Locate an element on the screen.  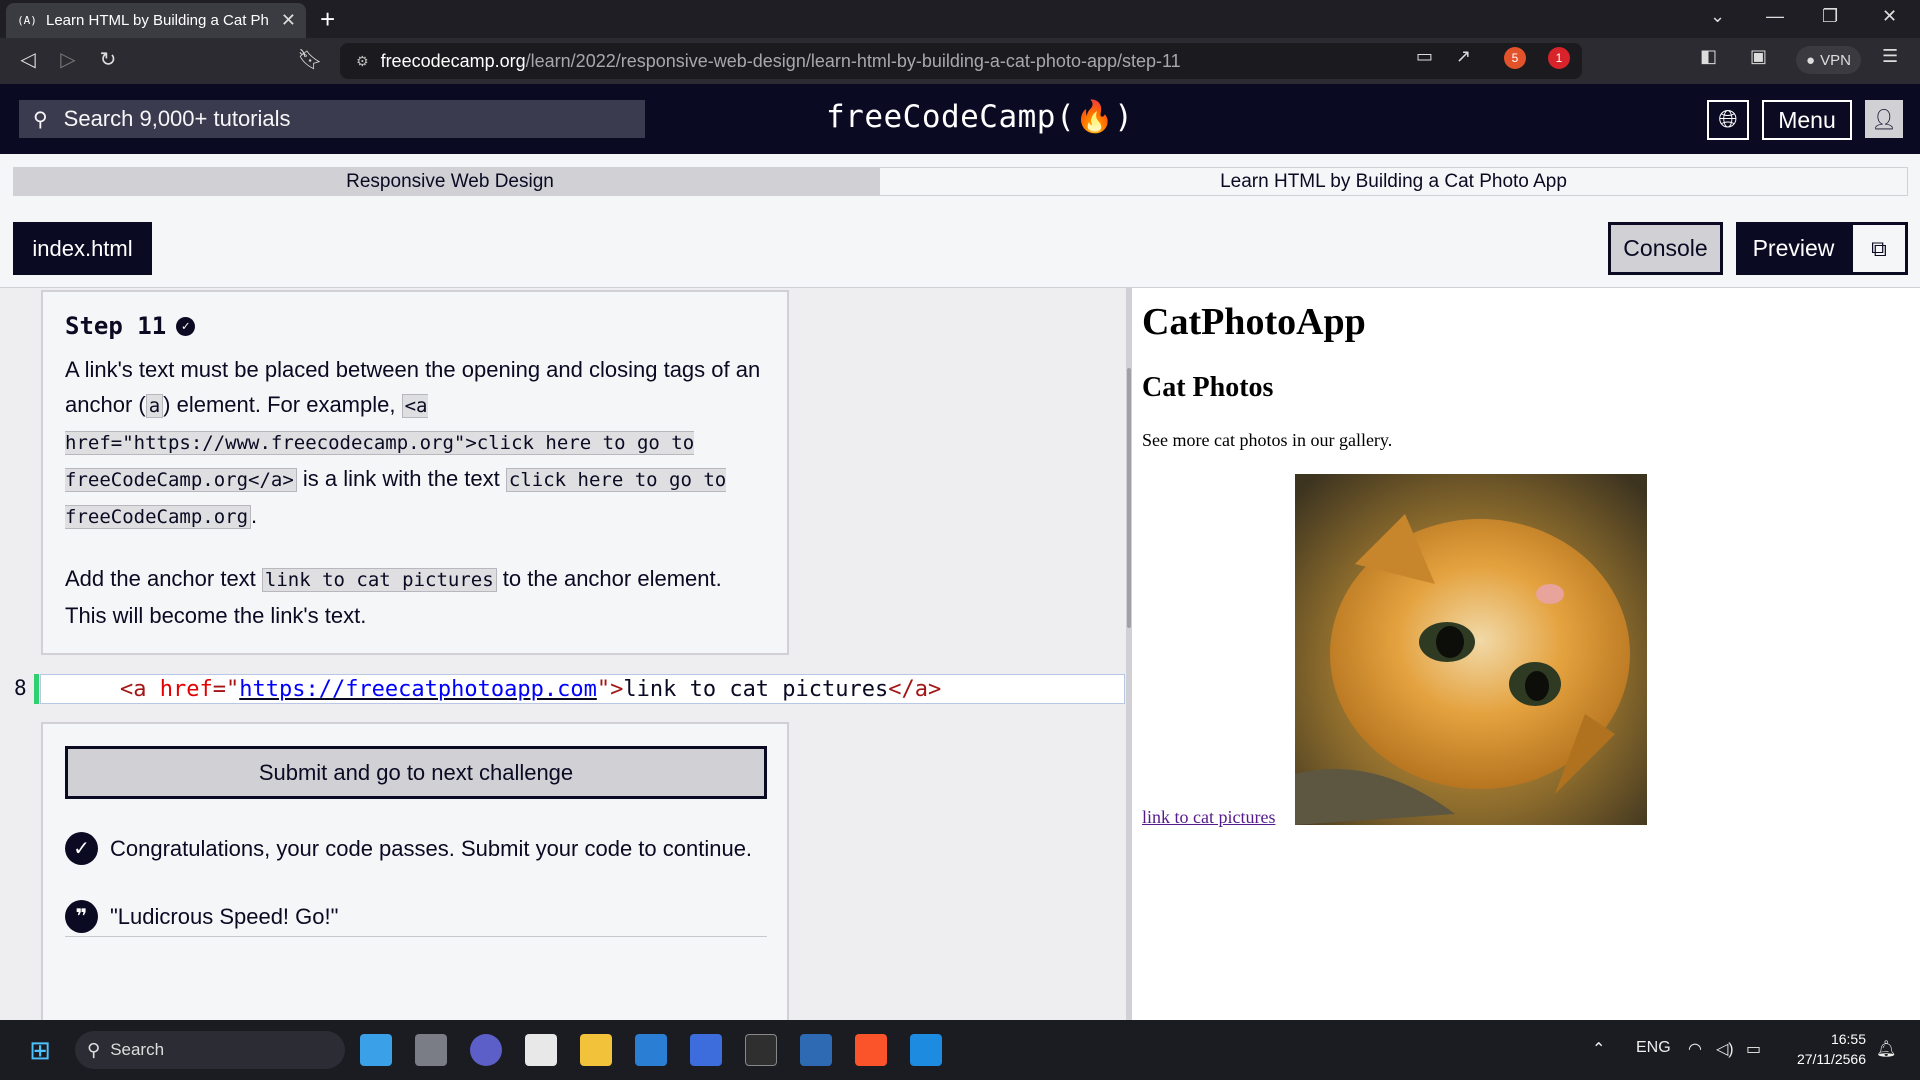
code-token: </a> is located at coordinates (915, 689).